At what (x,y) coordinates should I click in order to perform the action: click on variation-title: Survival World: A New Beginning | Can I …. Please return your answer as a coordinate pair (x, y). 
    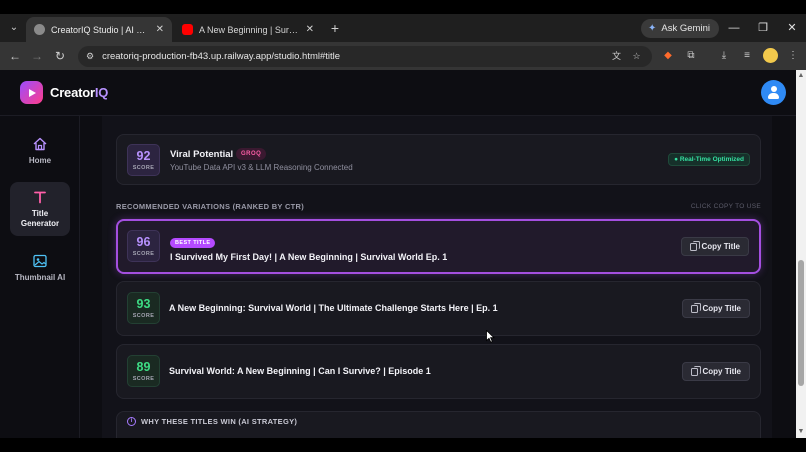
    Looking at the image, I should click on (300, 371).